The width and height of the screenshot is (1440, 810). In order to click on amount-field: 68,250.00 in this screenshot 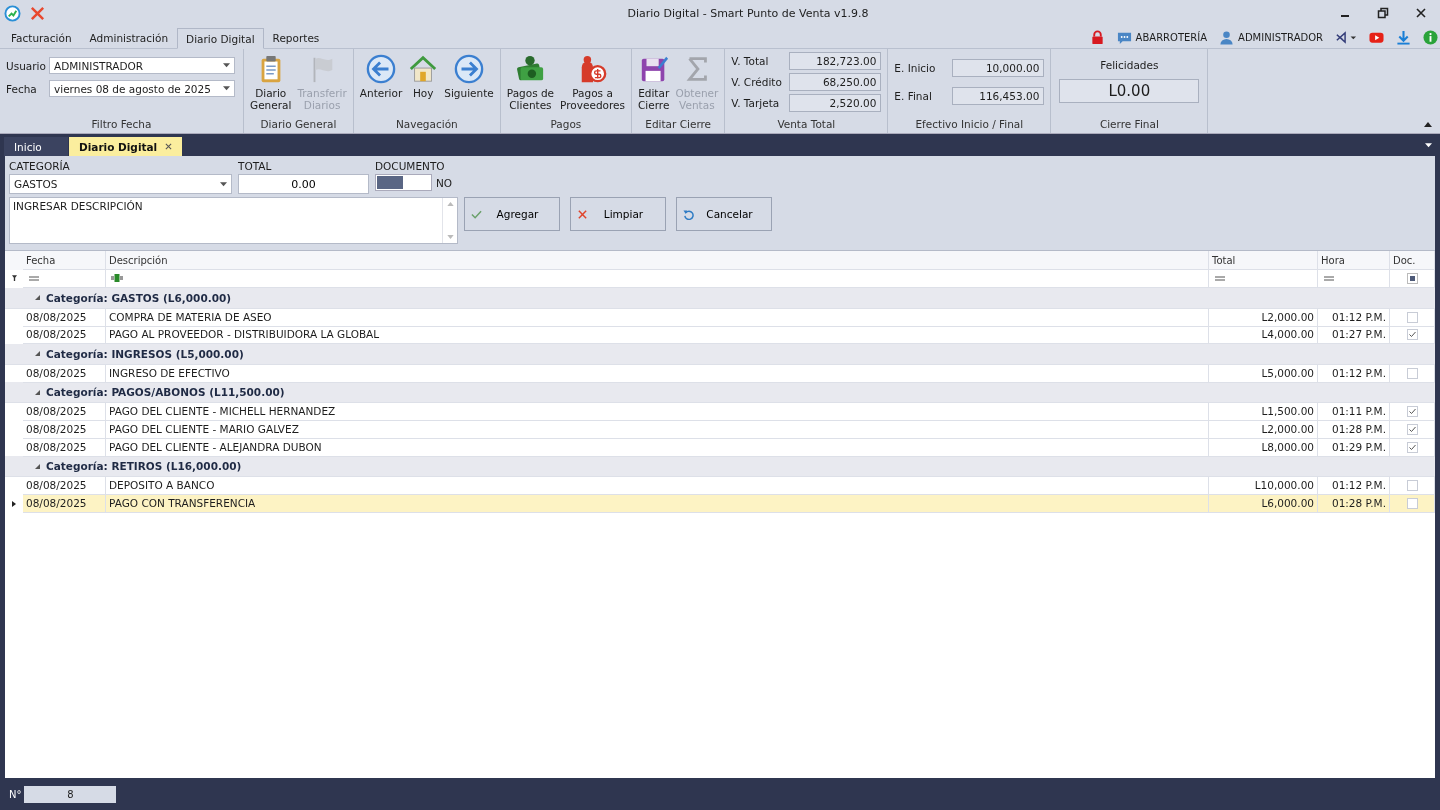, I will do `click(835, 82)`.